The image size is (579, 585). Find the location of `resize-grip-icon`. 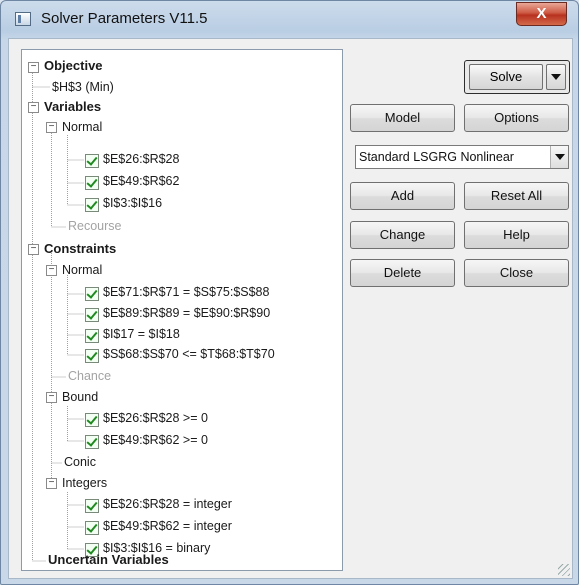

resize-grip-icon is located at coordinates (564, 570).